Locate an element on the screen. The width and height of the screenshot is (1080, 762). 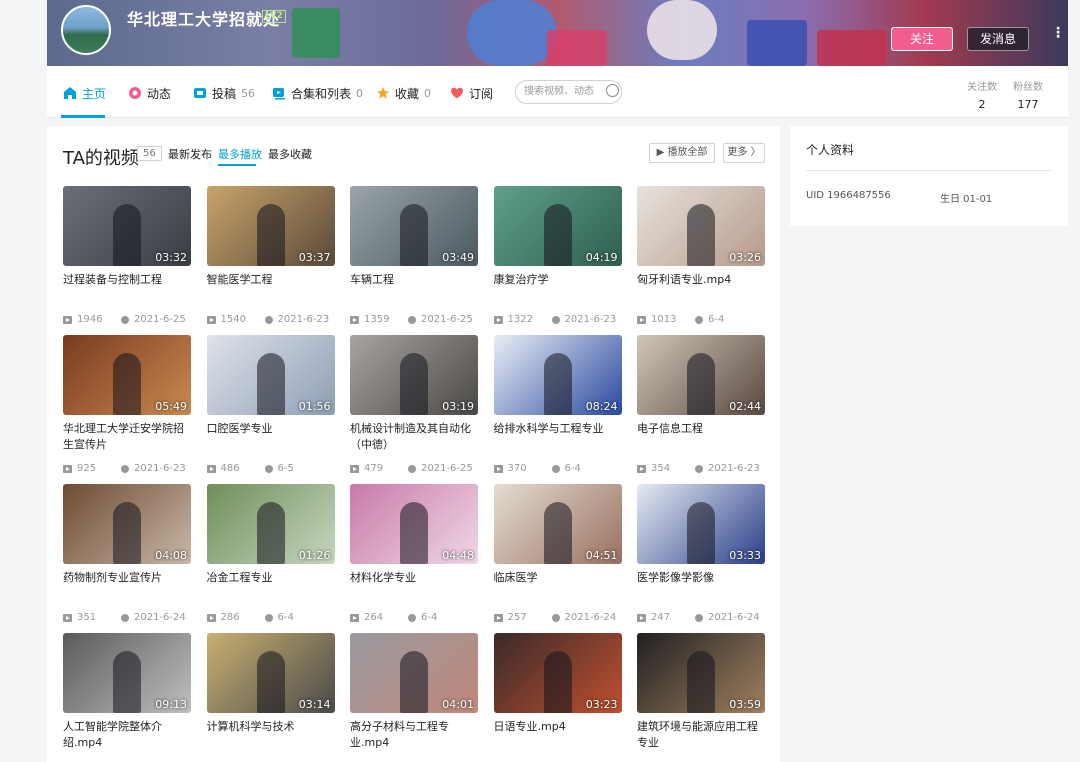
tab-upload: 投稿 56 is located at coordinates (224, 93).